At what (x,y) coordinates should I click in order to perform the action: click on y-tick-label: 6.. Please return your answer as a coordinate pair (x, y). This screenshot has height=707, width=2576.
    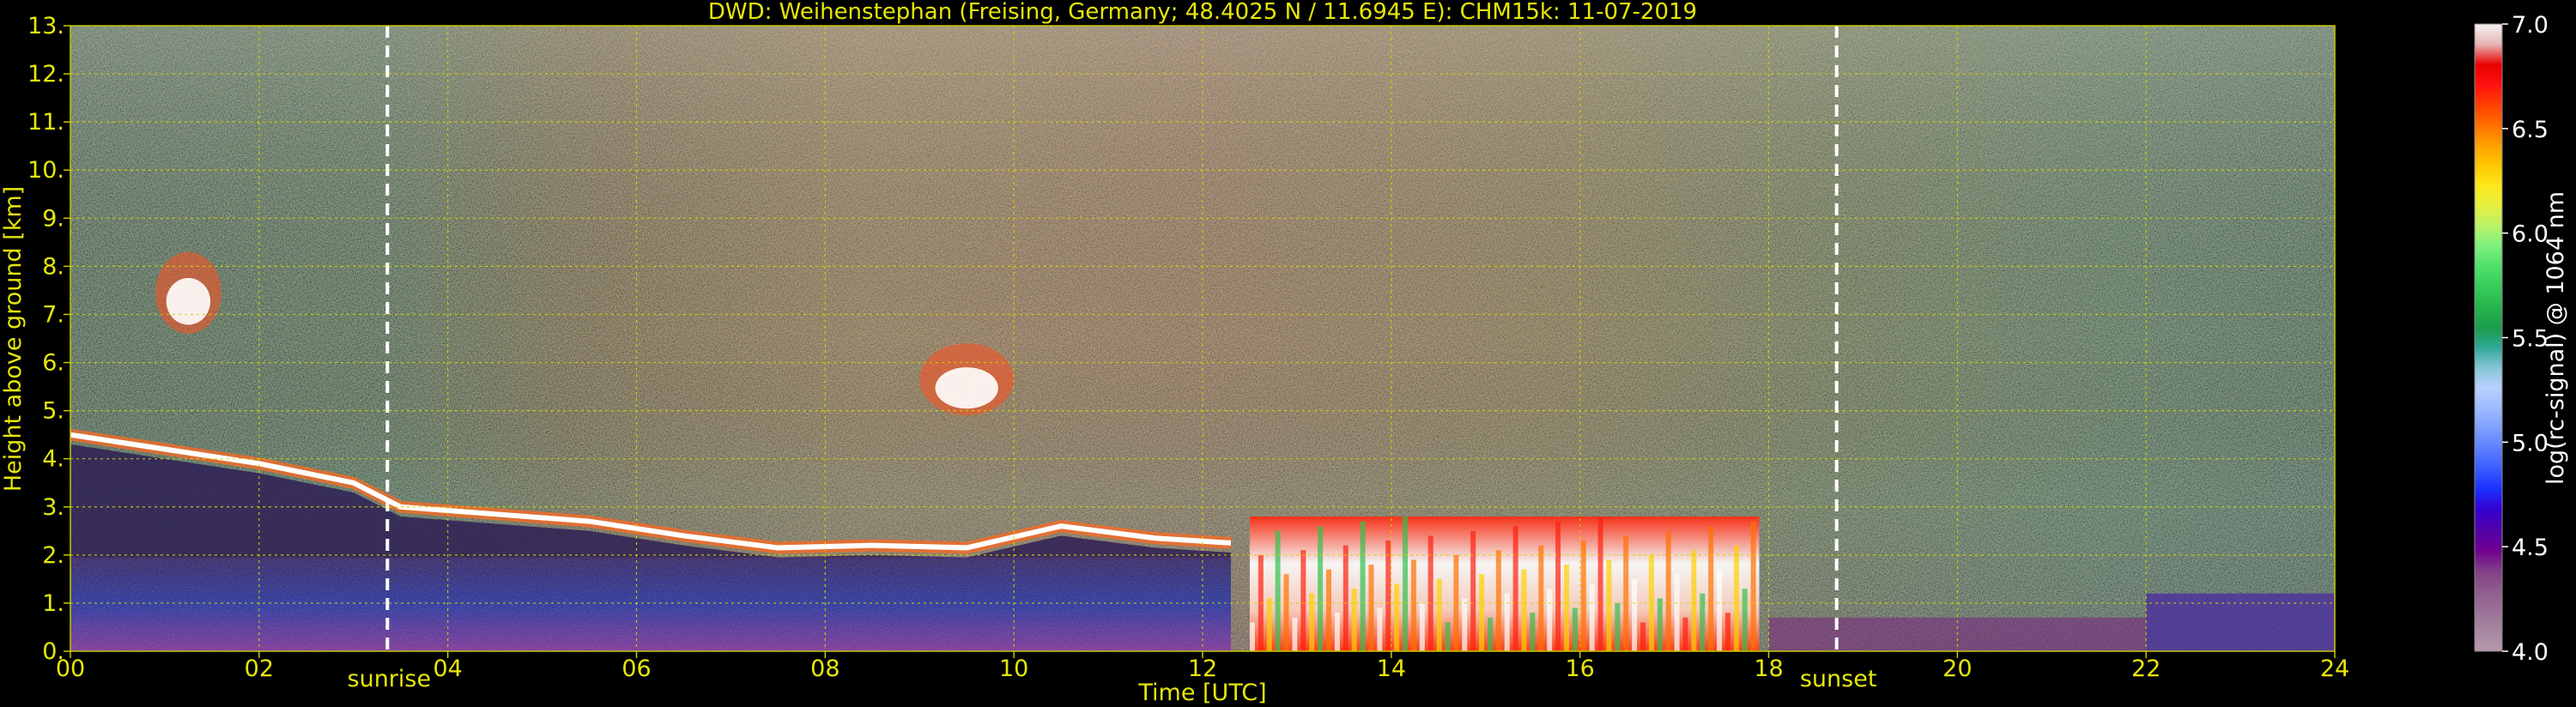
    Looking at the image, I should click on (53, 363).